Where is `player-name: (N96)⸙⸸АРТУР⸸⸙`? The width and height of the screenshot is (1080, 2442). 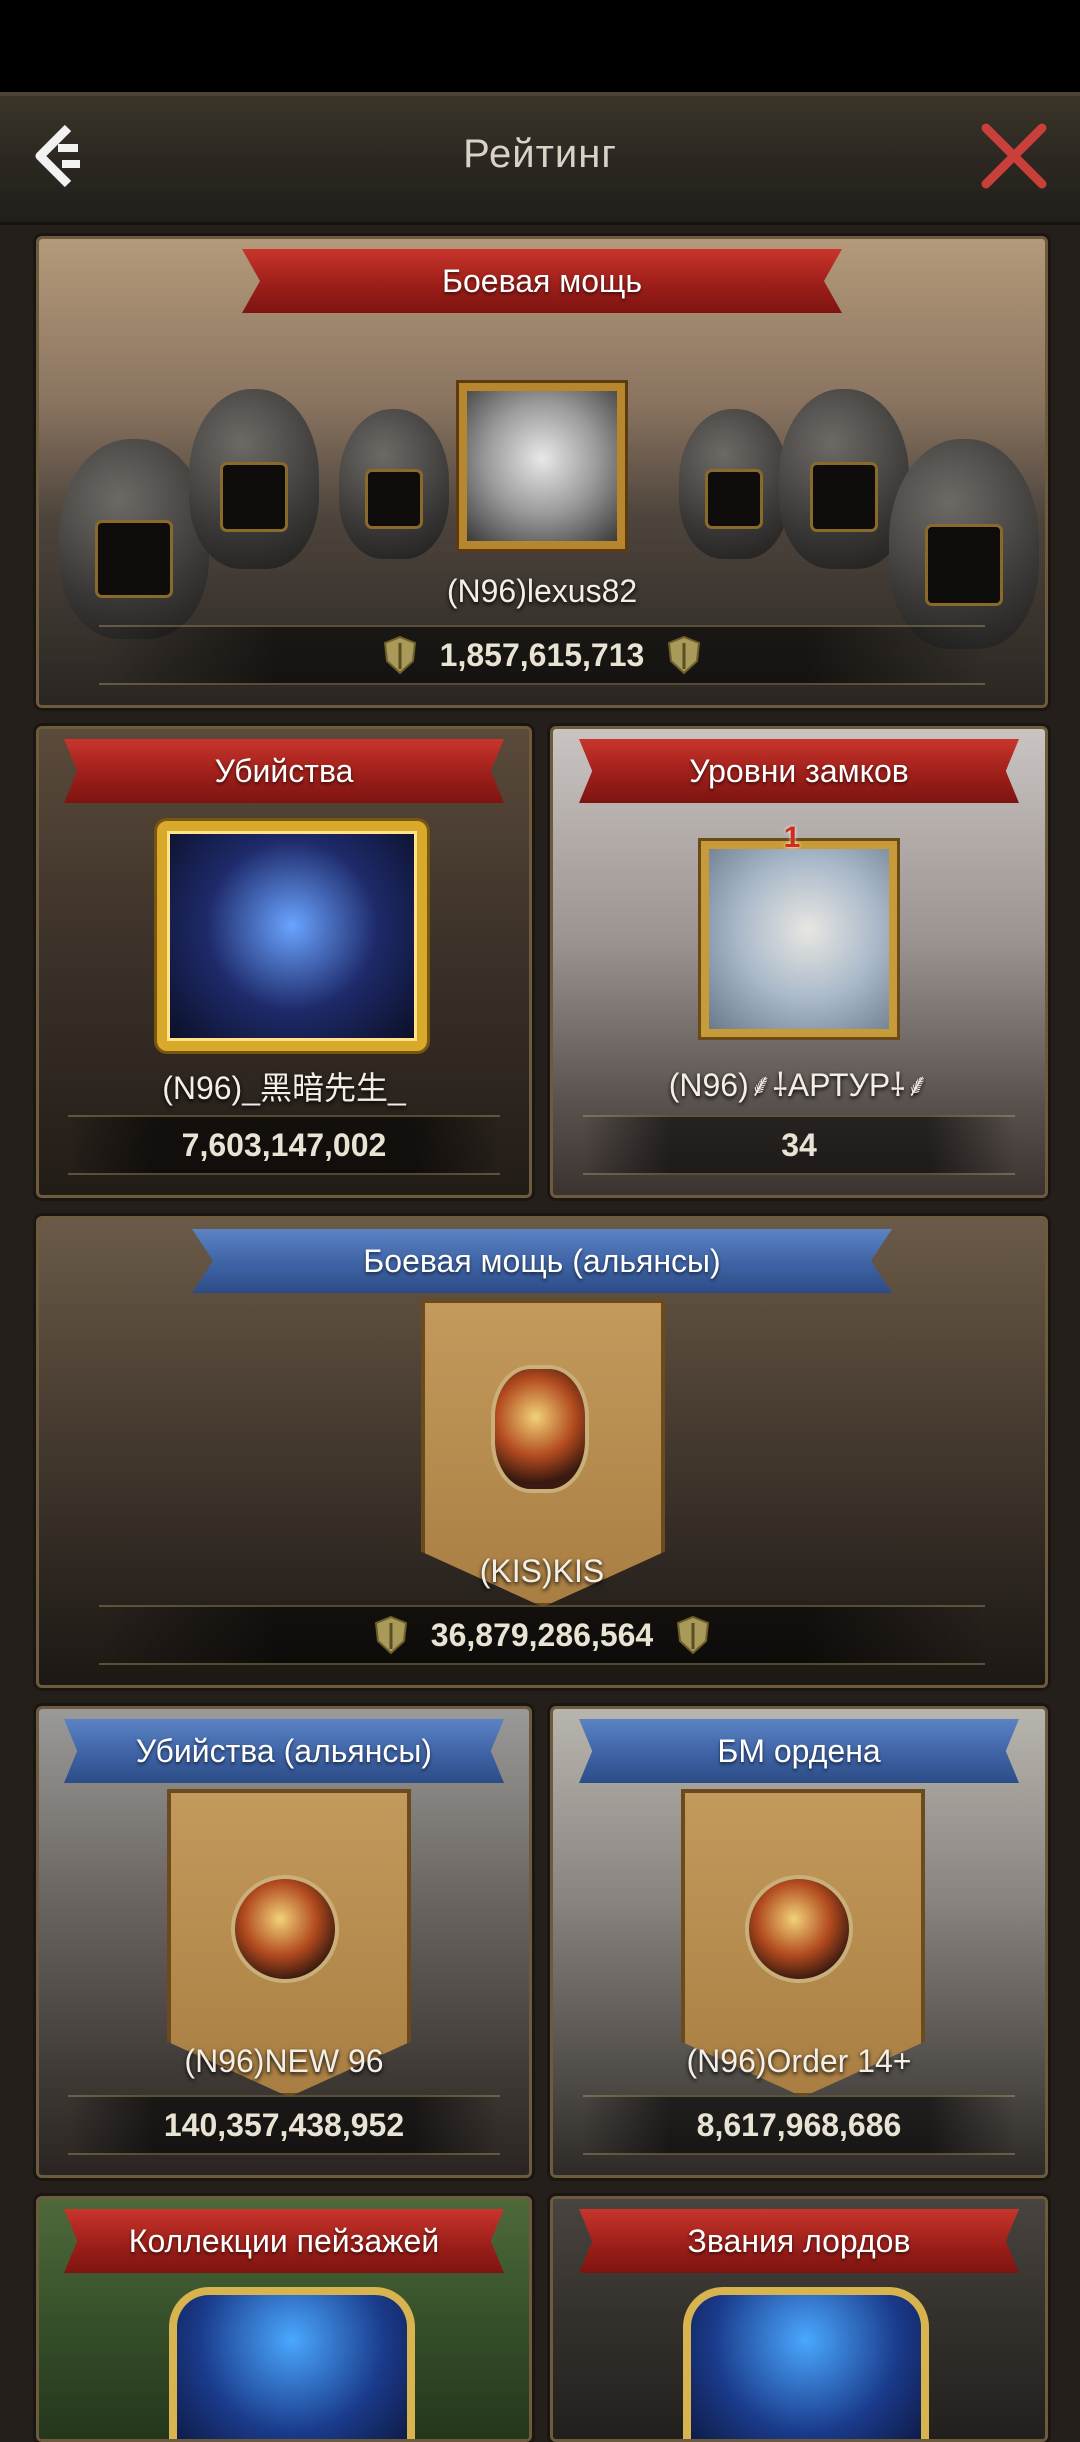
player-name: (N96)⸙⸸АРТУР⸸⸙ is located at coordinates (799, 1085).